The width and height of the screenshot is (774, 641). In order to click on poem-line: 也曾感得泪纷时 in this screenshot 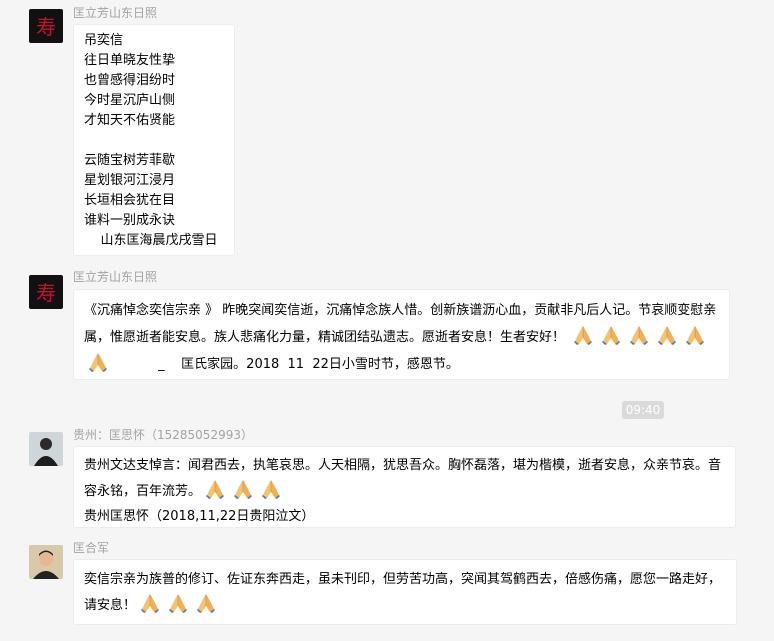, I will do `click(130, 80)`.